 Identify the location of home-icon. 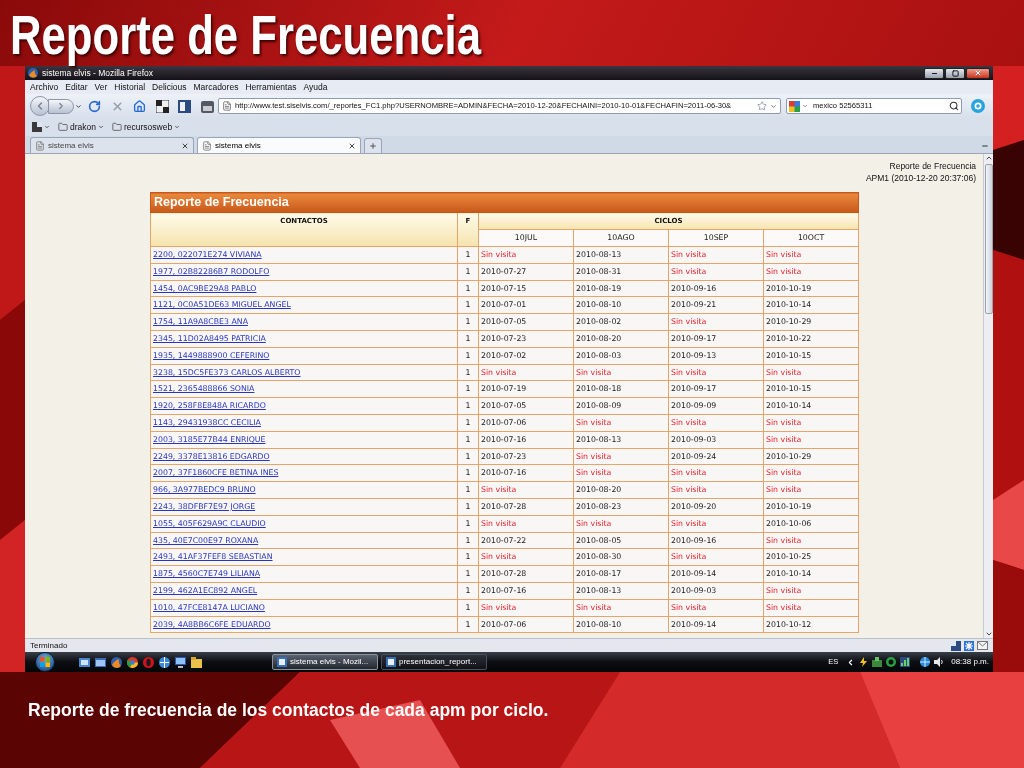
(139, 106).